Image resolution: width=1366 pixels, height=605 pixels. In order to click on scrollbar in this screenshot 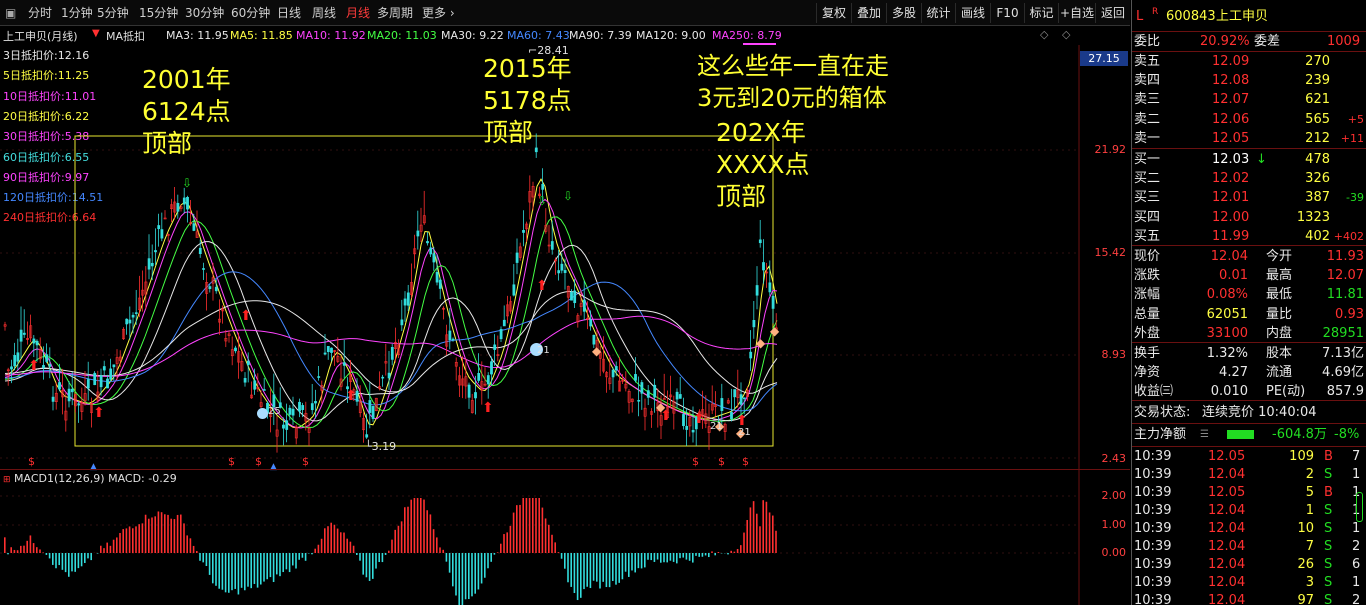, I will do `click(1359, 507)`.